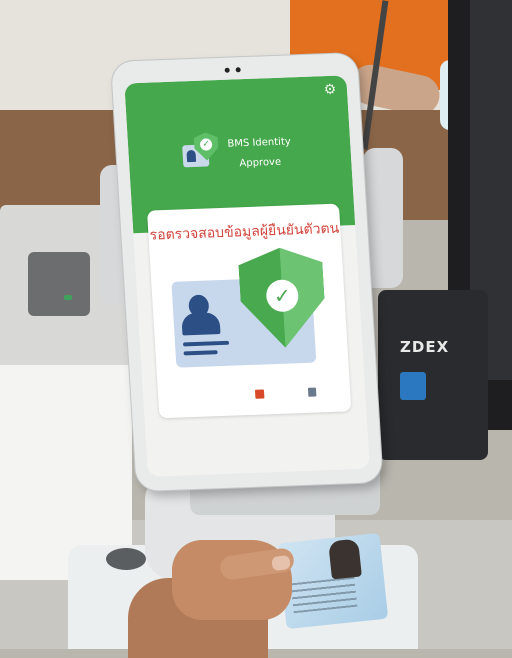 The width and height of the screenshot is (512, 658). Describe the element at coordinates (238, 70) in the screenshot. I see `front-sensor` at that location.